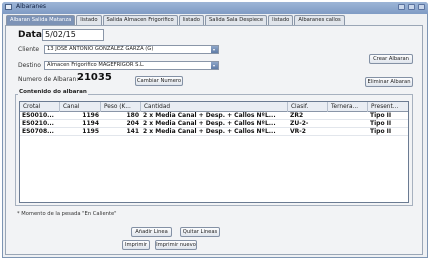 The height and width of the screenshot is (260, 430). Describe the element at coordinates (53, 92) in the screenshot. I see `contenido-title: Contenido do albaran` at that location.